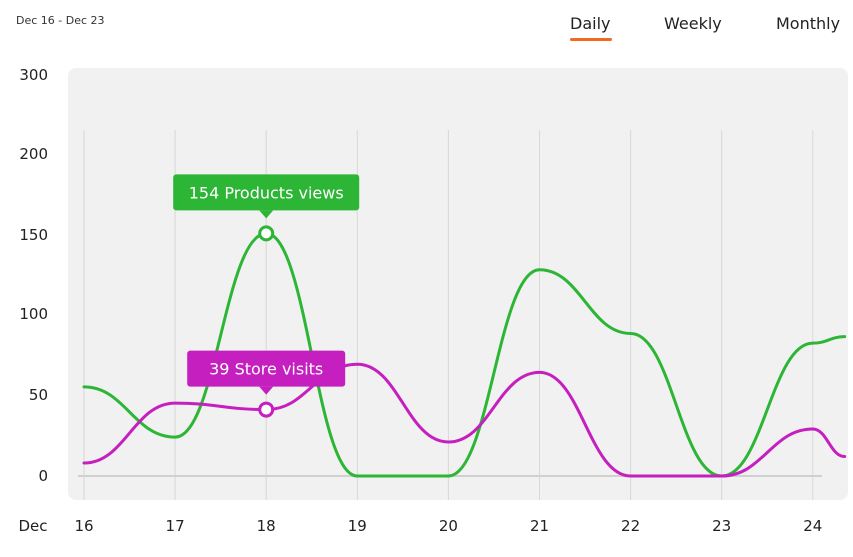  I want to click on y-tick-label: 0, so click(43, 476).